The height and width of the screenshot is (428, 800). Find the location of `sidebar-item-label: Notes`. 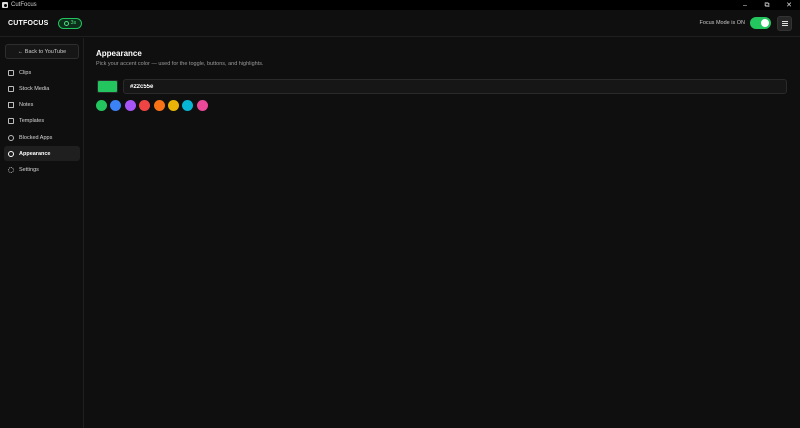

sidebar-item-label: Notes is located at coordinates (26, 105).